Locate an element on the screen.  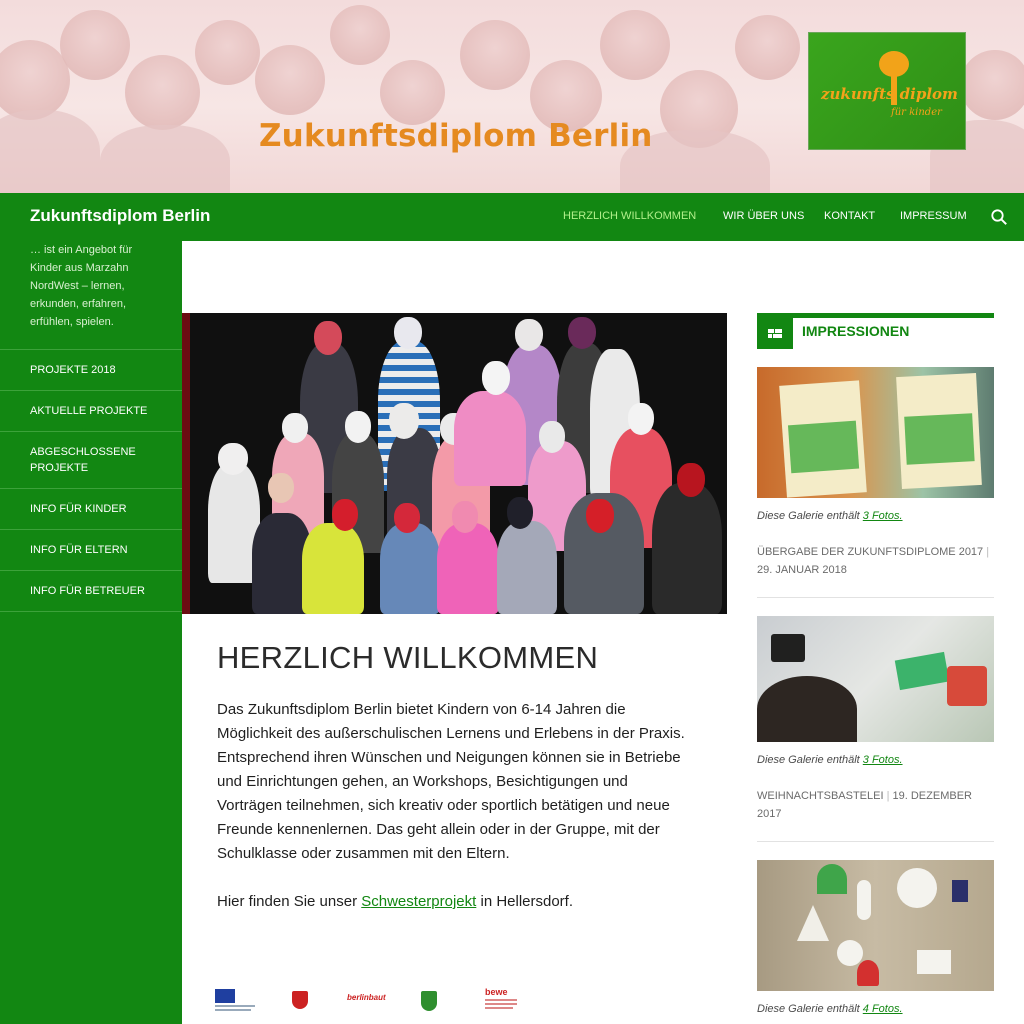
gallery-icon-glyph is located at coordinates (775, 333).